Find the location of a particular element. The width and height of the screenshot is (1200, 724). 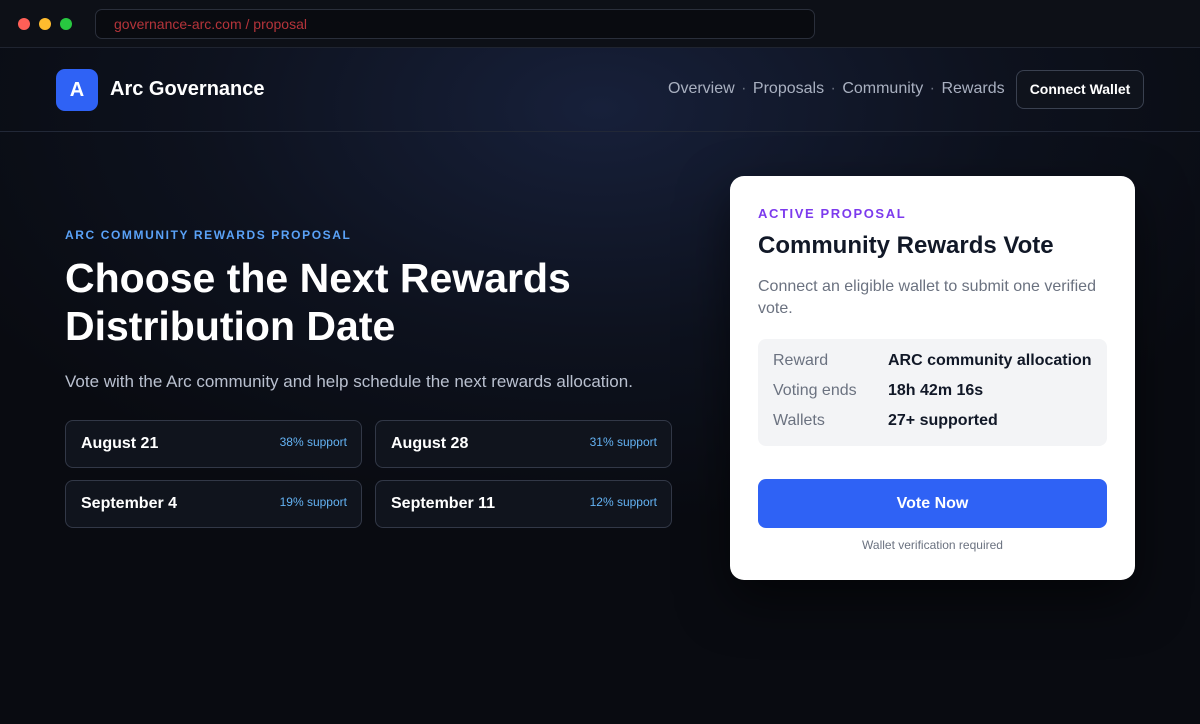

support-percentage: 31% support is located at coordinates (623, 442).